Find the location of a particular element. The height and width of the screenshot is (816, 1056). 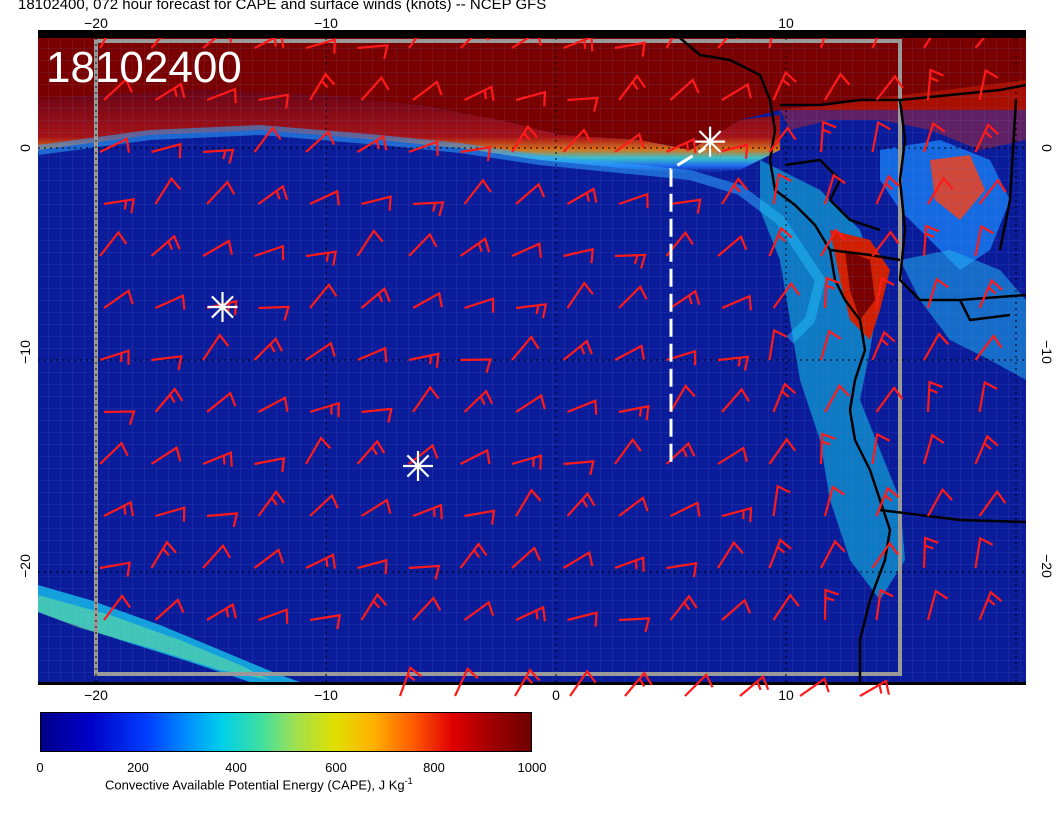

lat-tick-left-0: 0 is located at coordinates (25, 148).